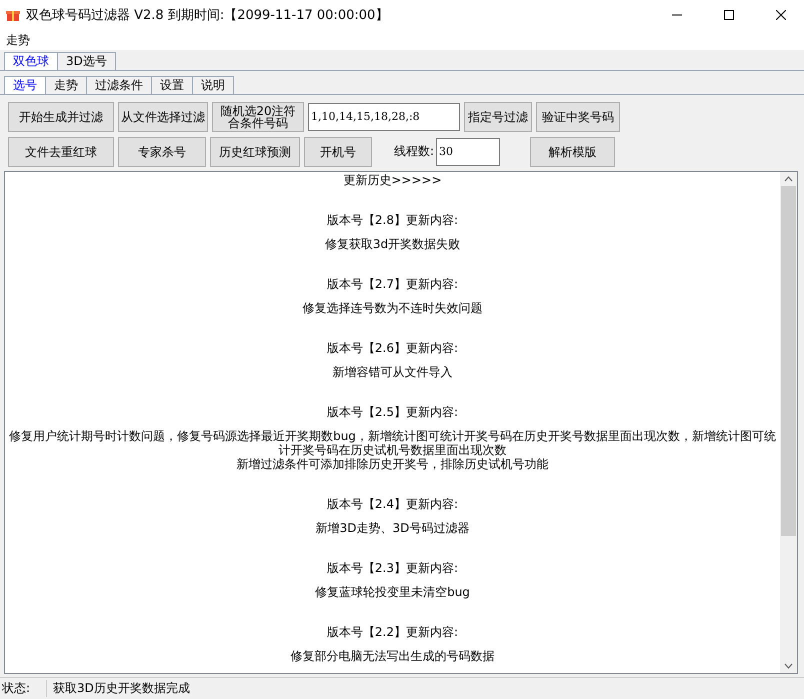  Describe the element at coordinates (18, 40) in the screenshot. I see `menu-item: 走势` at that location.